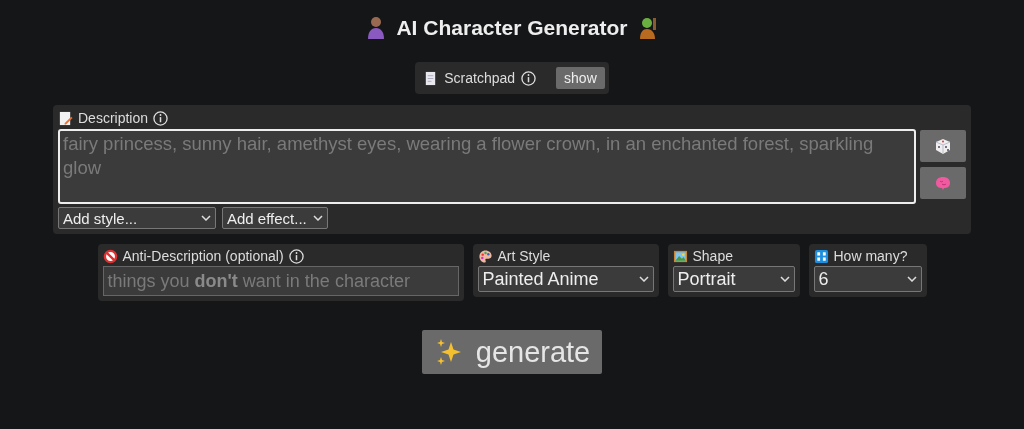 The height and width of the screenshot is (429, 1024). What do you see at coordinates (113, 118) in the screenshot?
I see `description-label: Description` at bounding box center [113, 118].